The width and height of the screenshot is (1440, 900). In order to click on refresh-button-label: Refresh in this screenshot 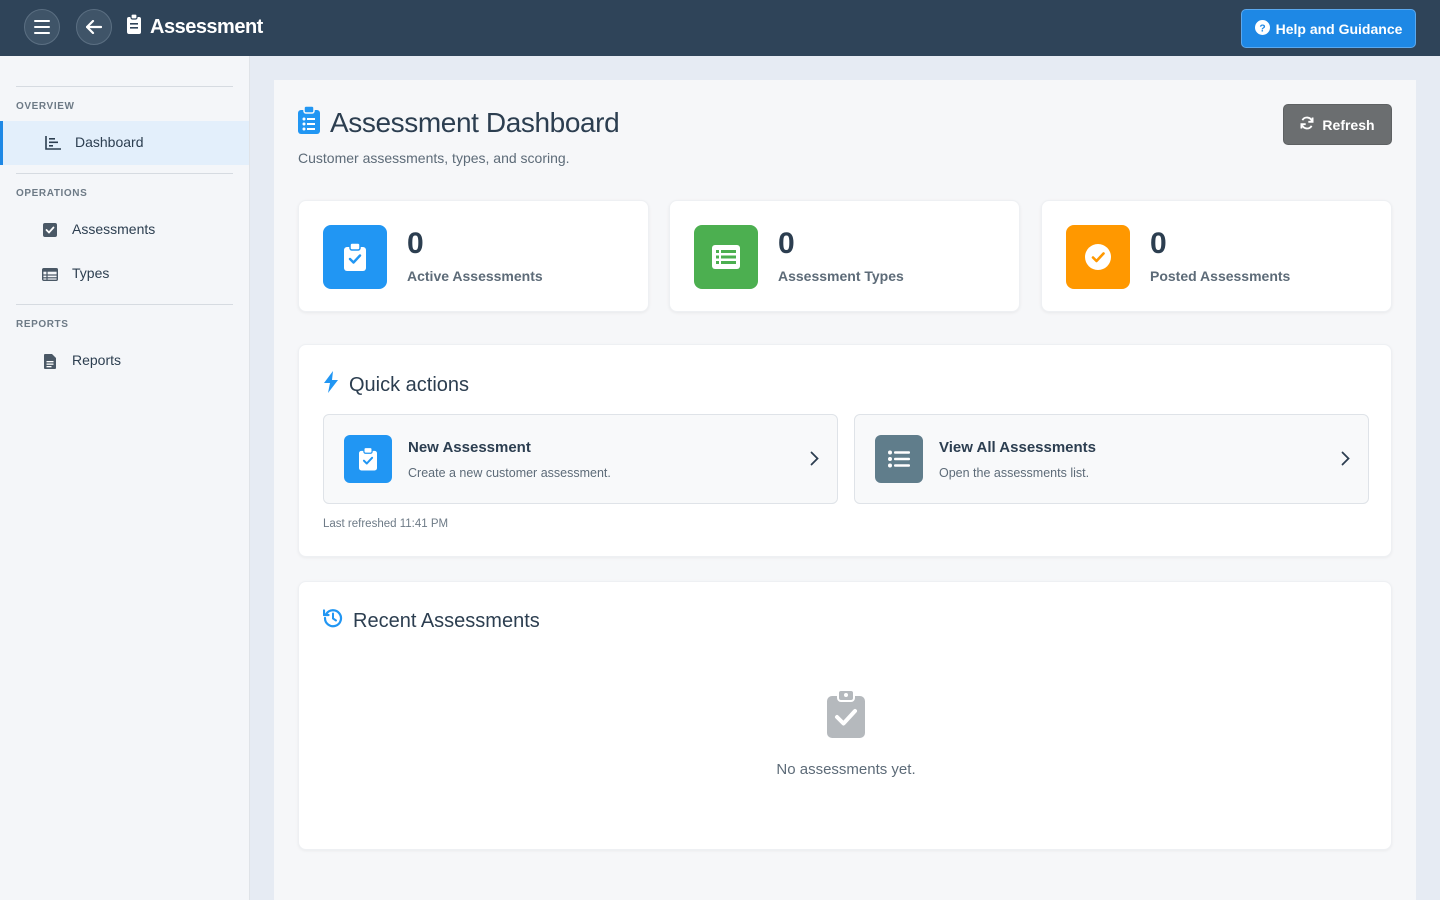, I will do `click(1348, 124)`.